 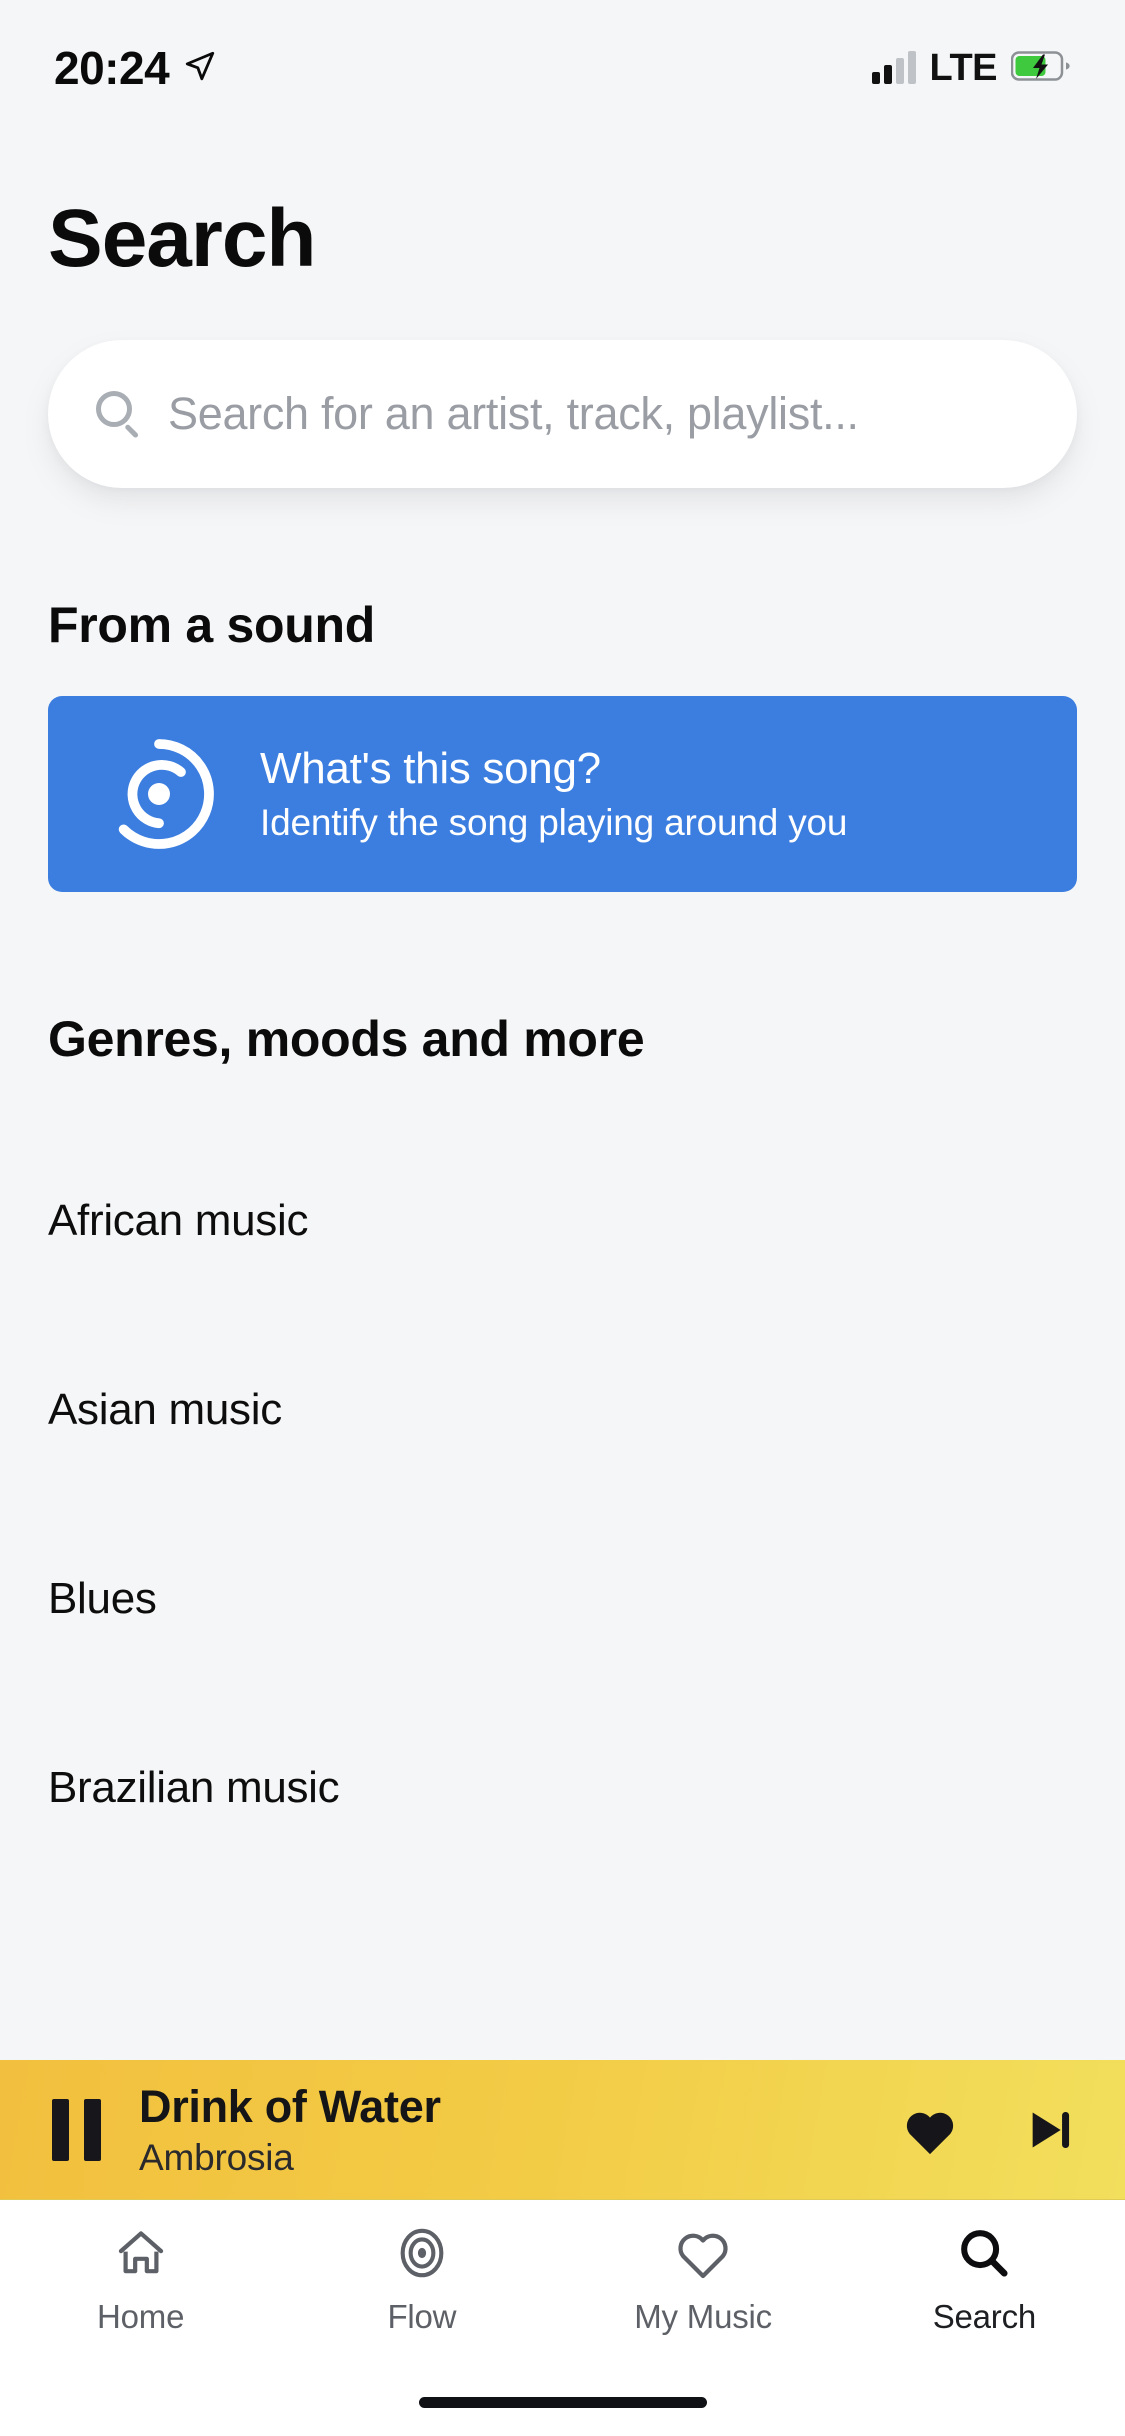 I want to click on home-indicator, so click(x=562, y=2402).